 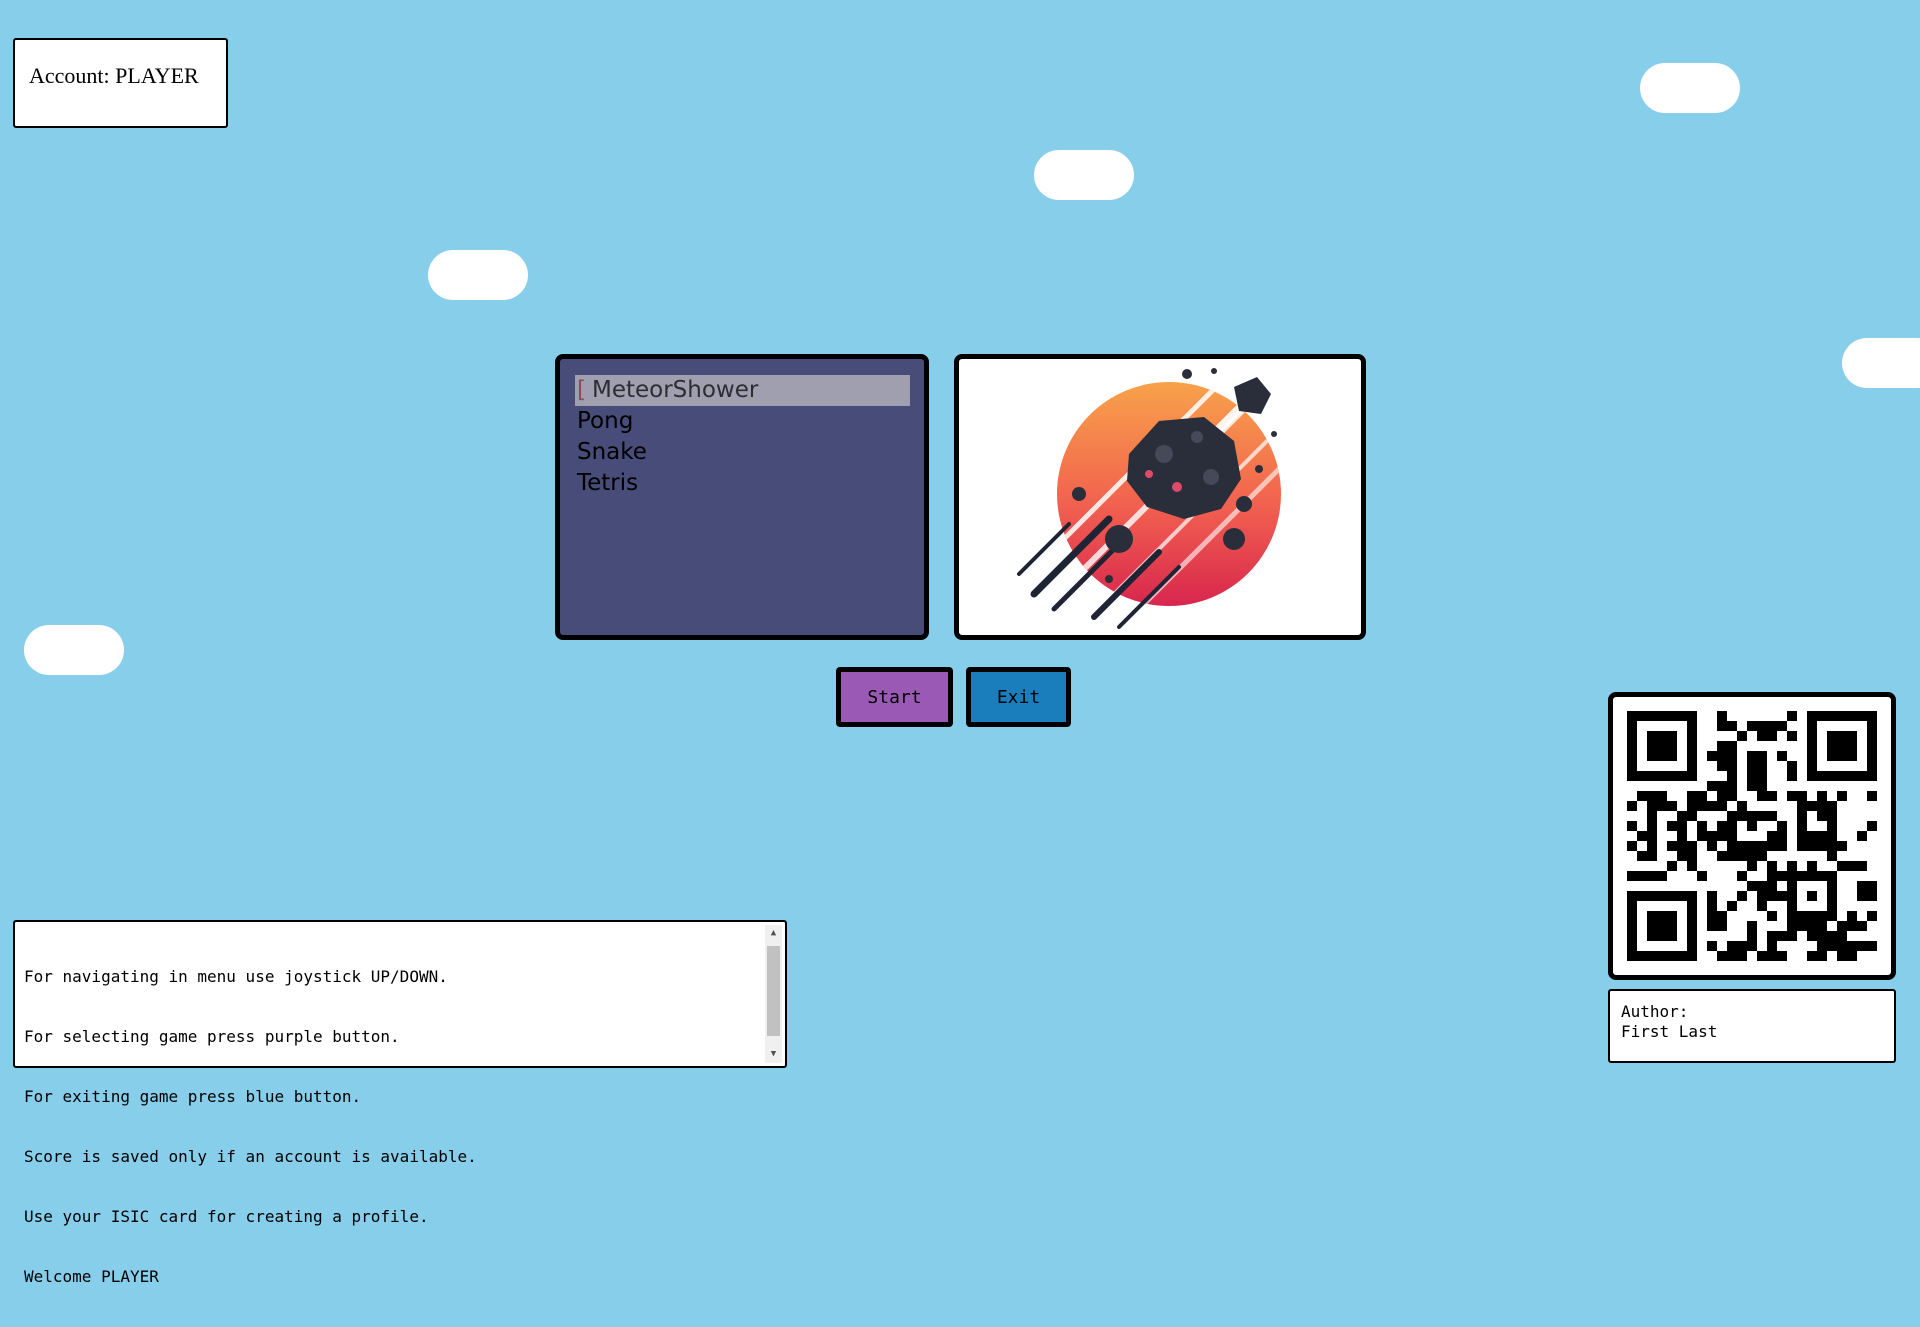 I want to click on game-list: [MeteorShower Pong Snake Tetris, so click(x=742, y=497).